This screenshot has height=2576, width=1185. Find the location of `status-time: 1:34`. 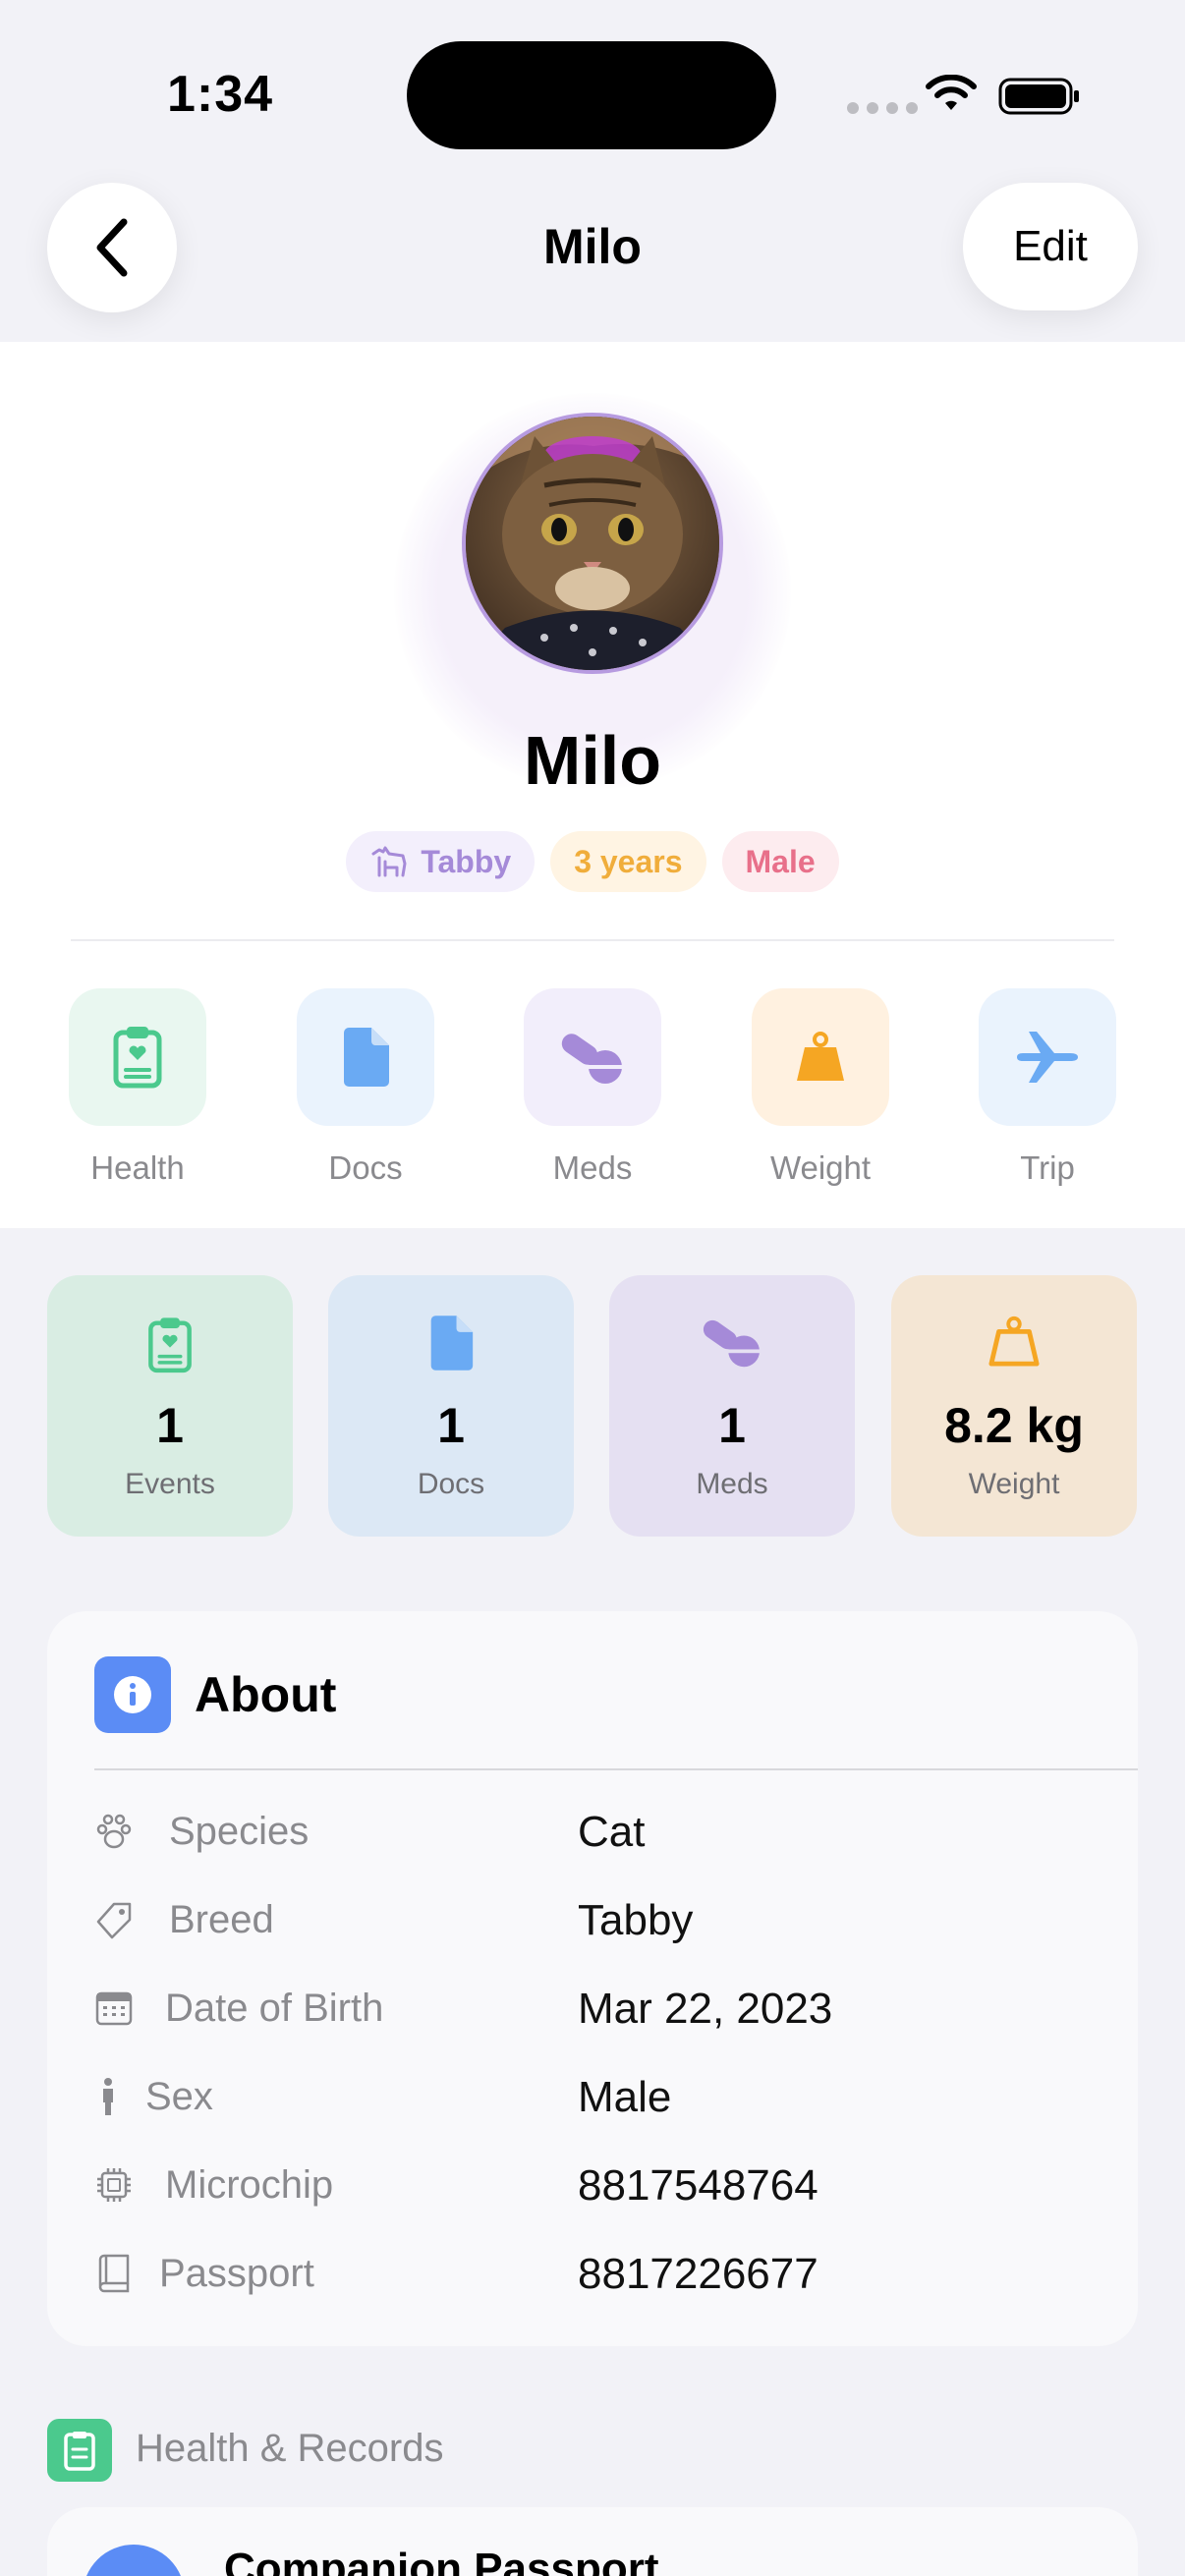

status-time: 1:34 is located at coordinates (221, 94).